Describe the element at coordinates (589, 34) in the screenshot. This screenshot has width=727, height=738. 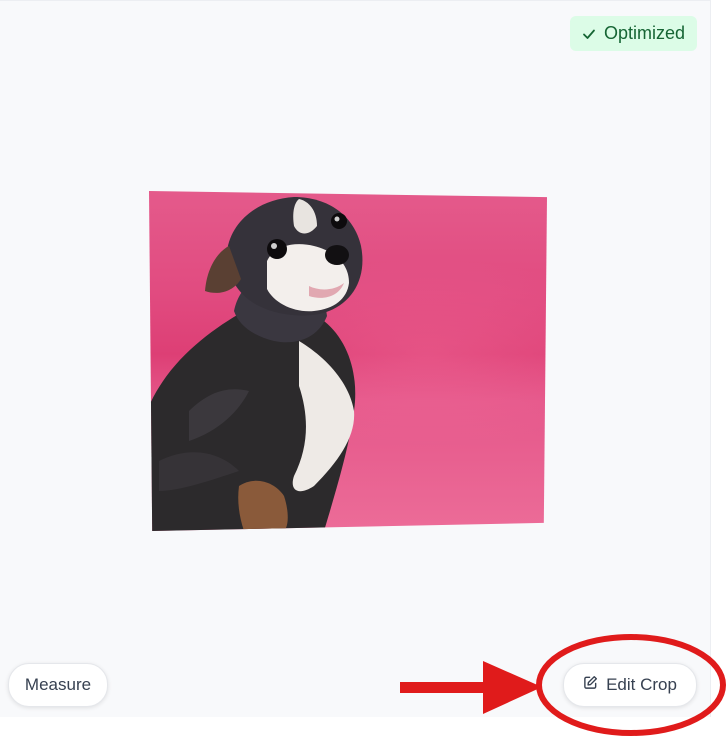
I see `check-icon` at that location.